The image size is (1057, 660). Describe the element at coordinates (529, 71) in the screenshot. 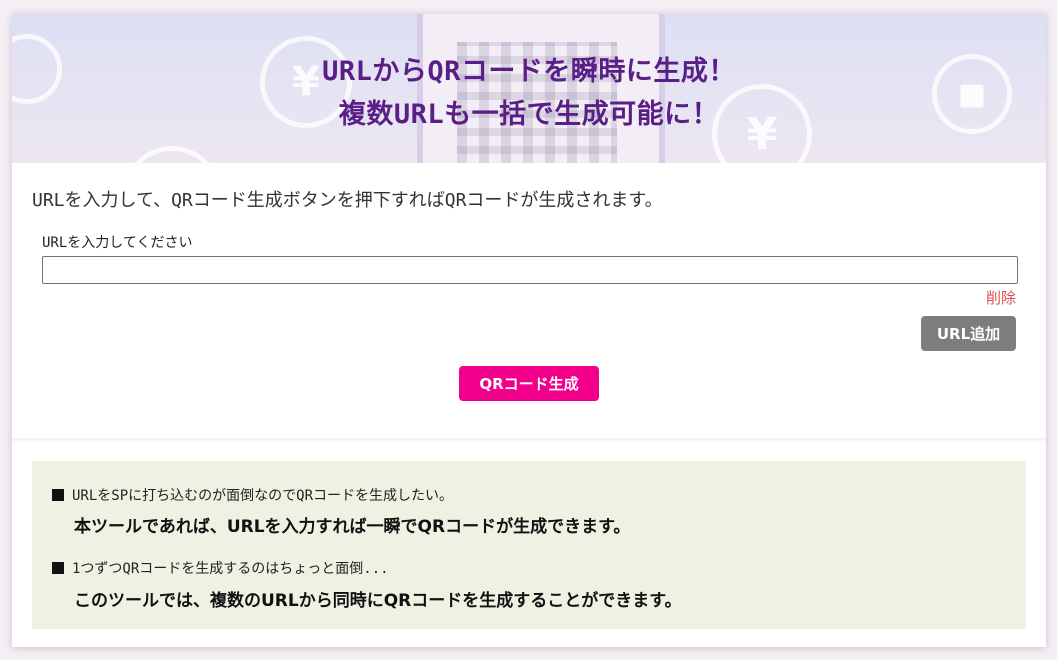

I see `hero-title-line1: URLからQRコードを瞬時に生成！` at that location.